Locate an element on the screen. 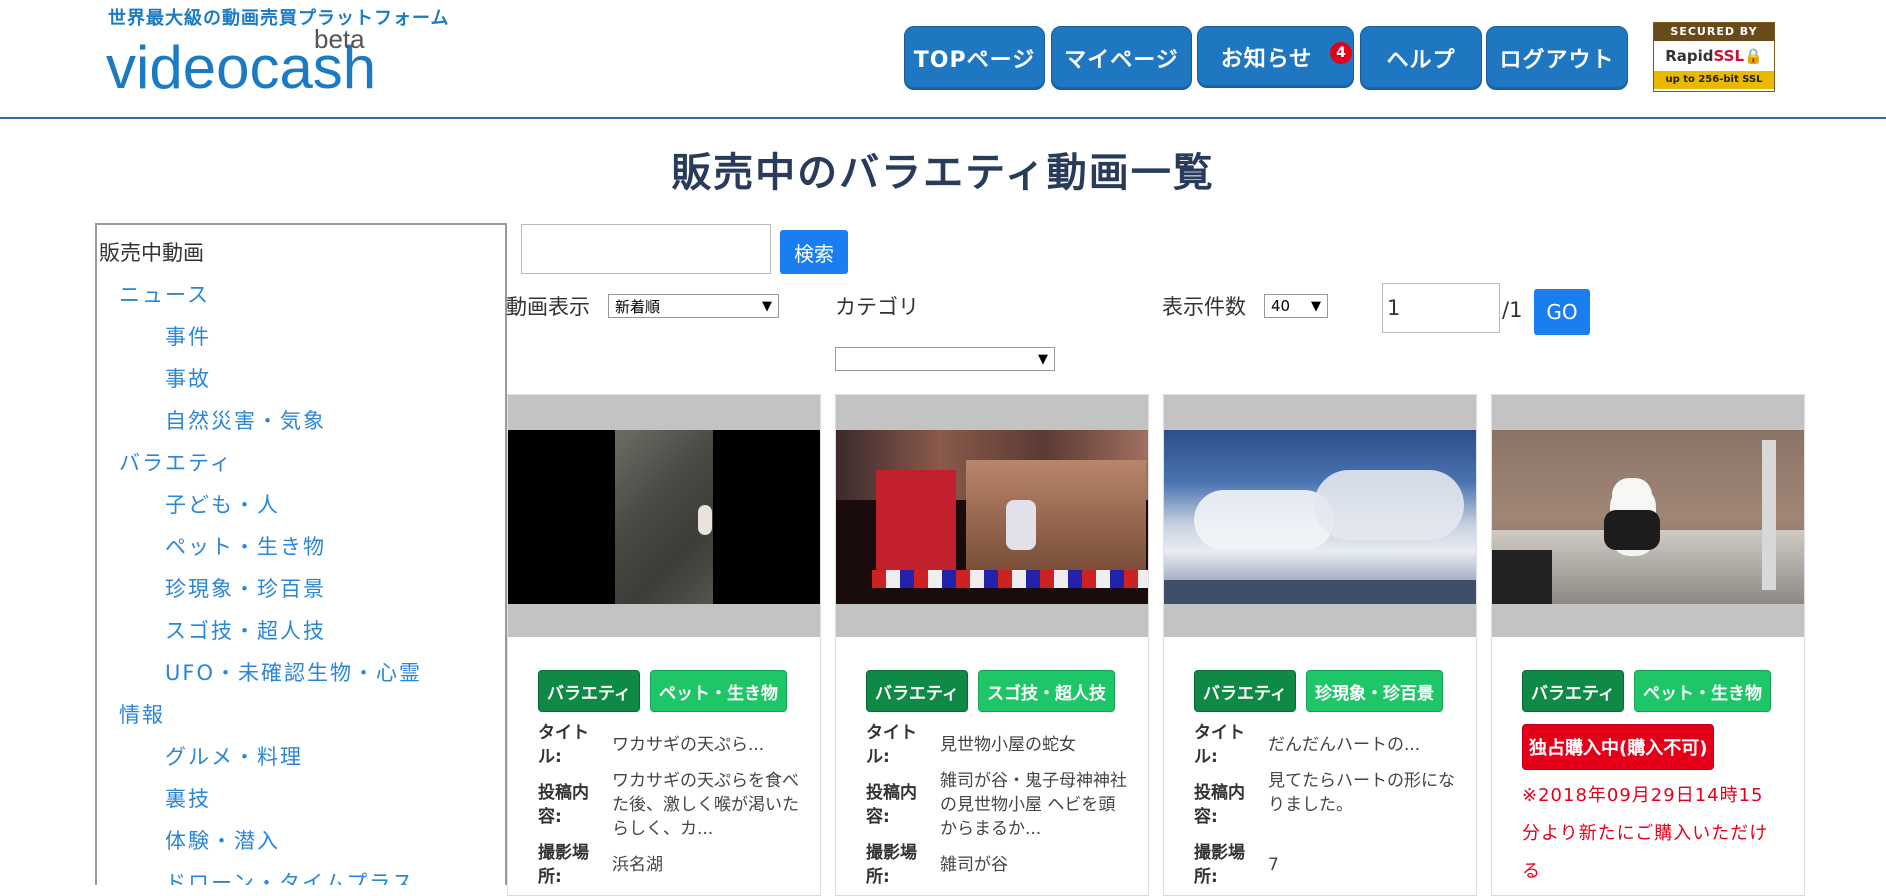  video-location: 雑司が谷 is located at coordinates (974, 865).